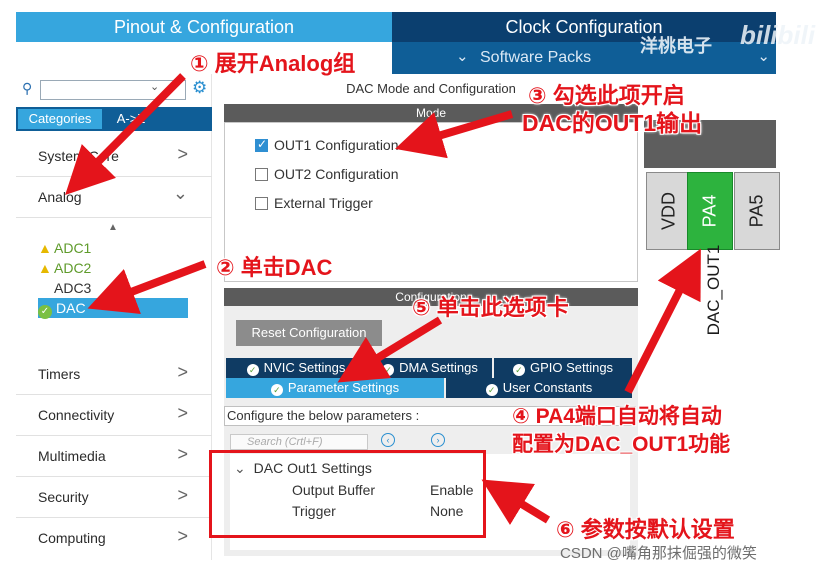 This screenshot has height=571, width=825. What do you see at coordinates (658, 553) in the screenshot?
I see `footer-credit: CSDN @嘴角那抹倔强的微笑` at bounding box center [658, 553].